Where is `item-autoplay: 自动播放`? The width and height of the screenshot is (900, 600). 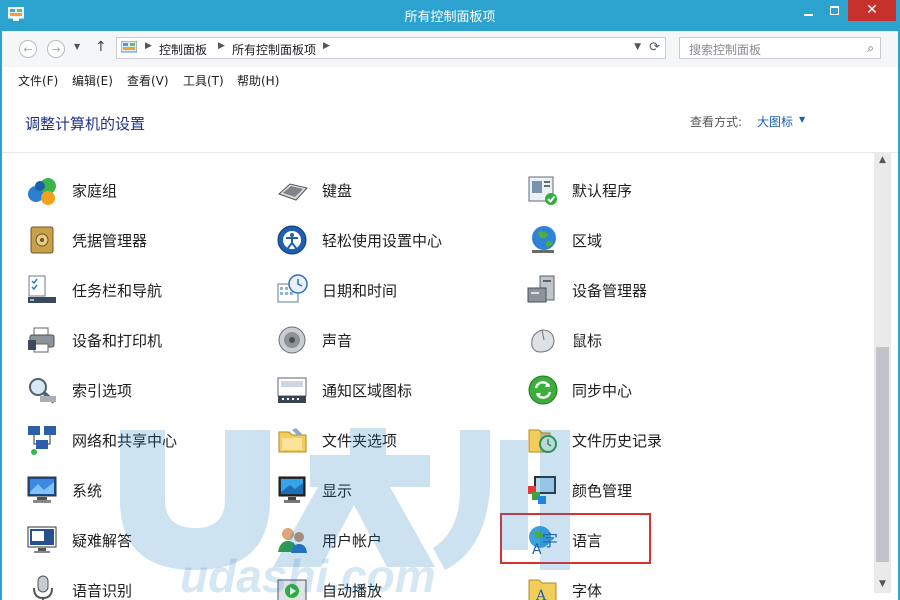
item-autoplay: 自动播放 is located at coordinates (396, 585).